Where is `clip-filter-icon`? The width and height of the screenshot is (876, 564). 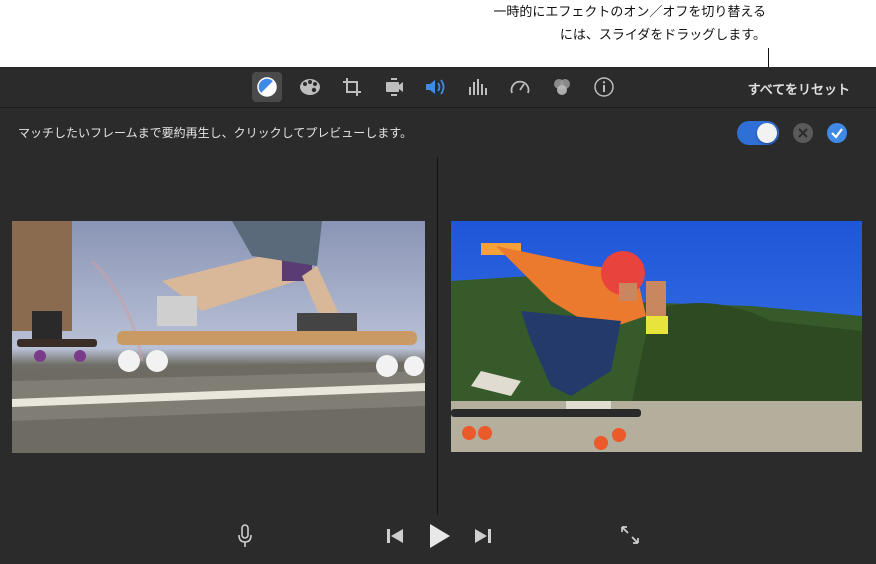
clip-filter-icon is located at coordinates (562, 87).